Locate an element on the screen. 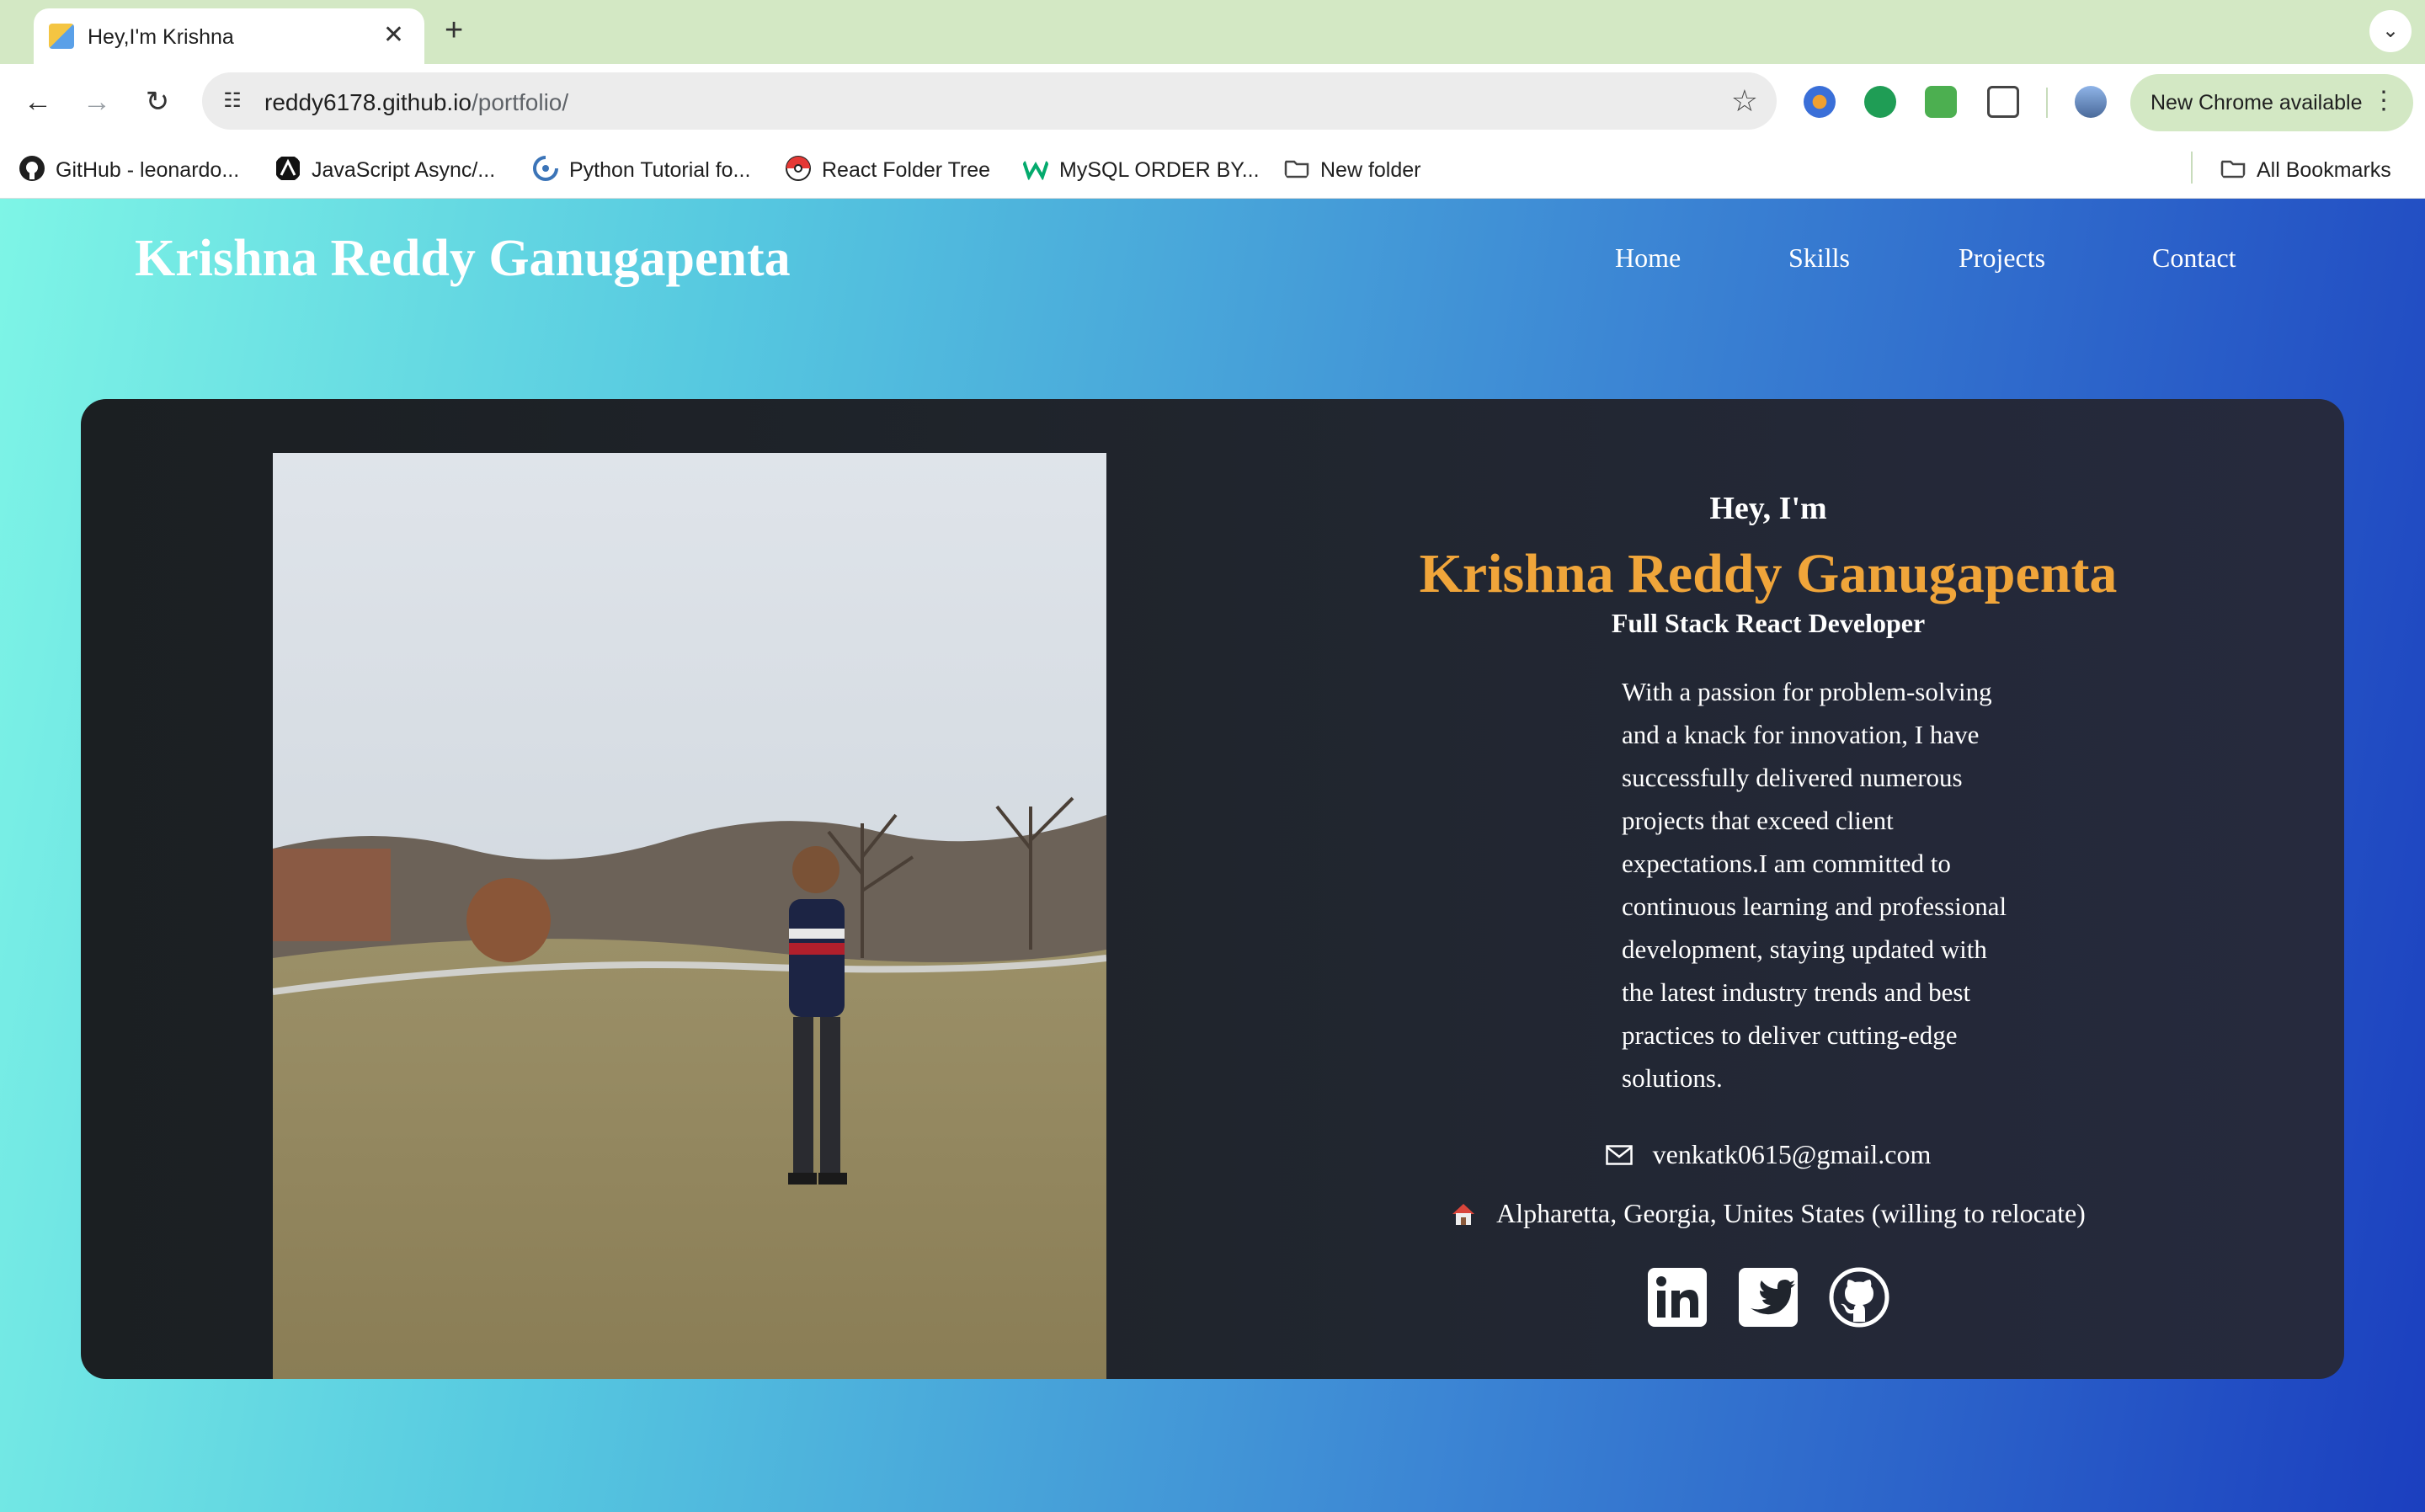 Image resolution: width=2425 pixels, height=1512 pixels. w3schools-icon is located at coordinates (1035, 171).